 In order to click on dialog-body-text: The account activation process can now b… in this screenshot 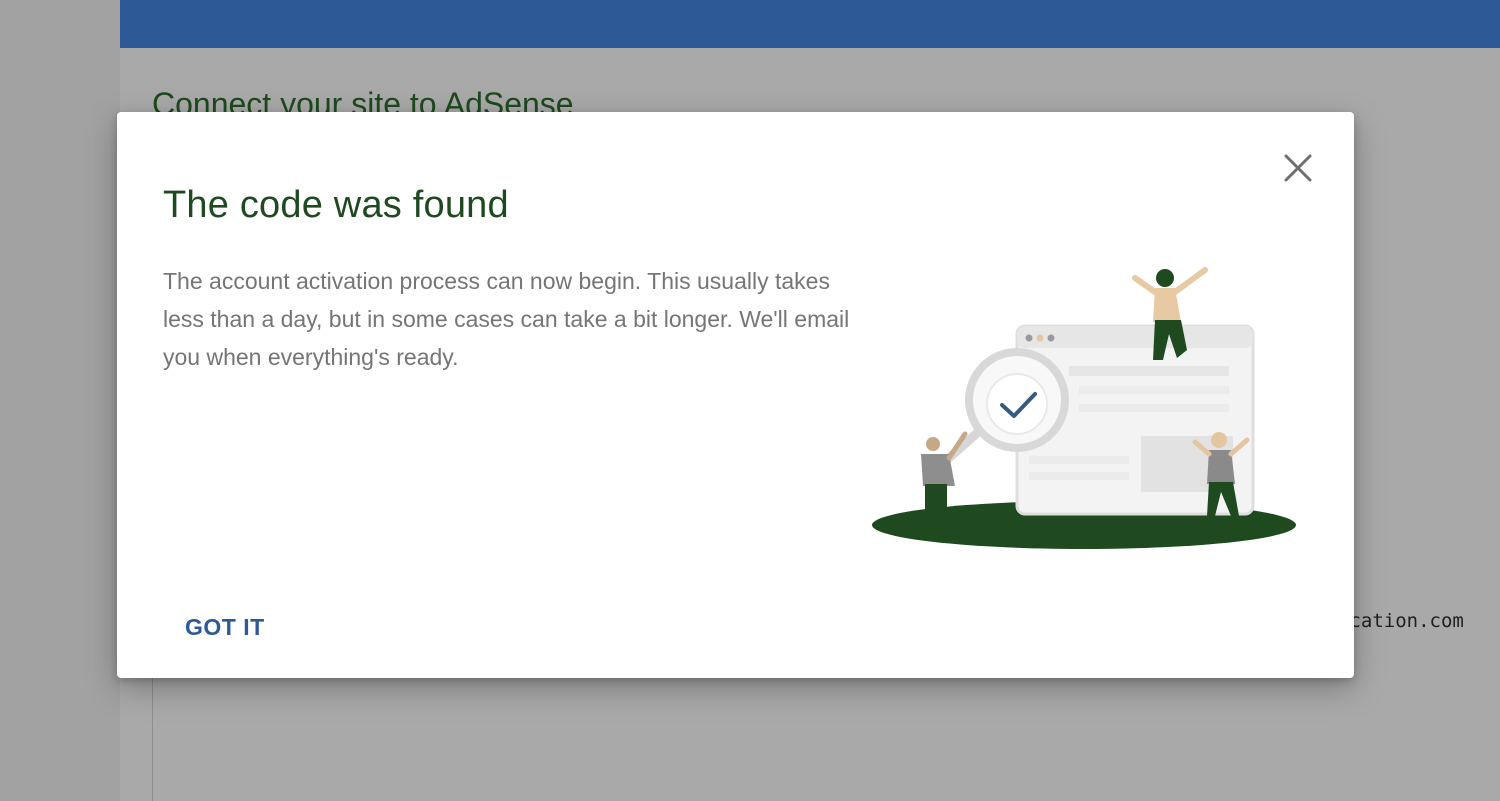, I will do `click(506, 319)`.